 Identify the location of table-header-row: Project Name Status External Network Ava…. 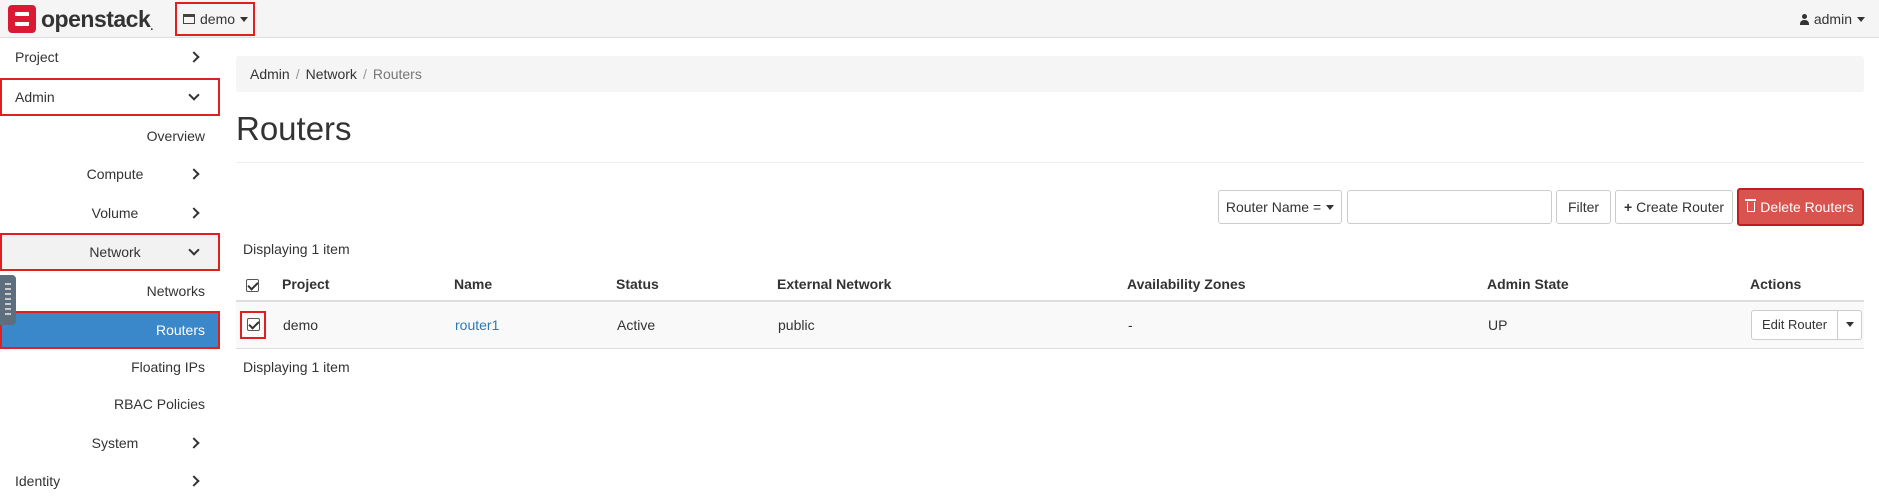
(1050, 285).